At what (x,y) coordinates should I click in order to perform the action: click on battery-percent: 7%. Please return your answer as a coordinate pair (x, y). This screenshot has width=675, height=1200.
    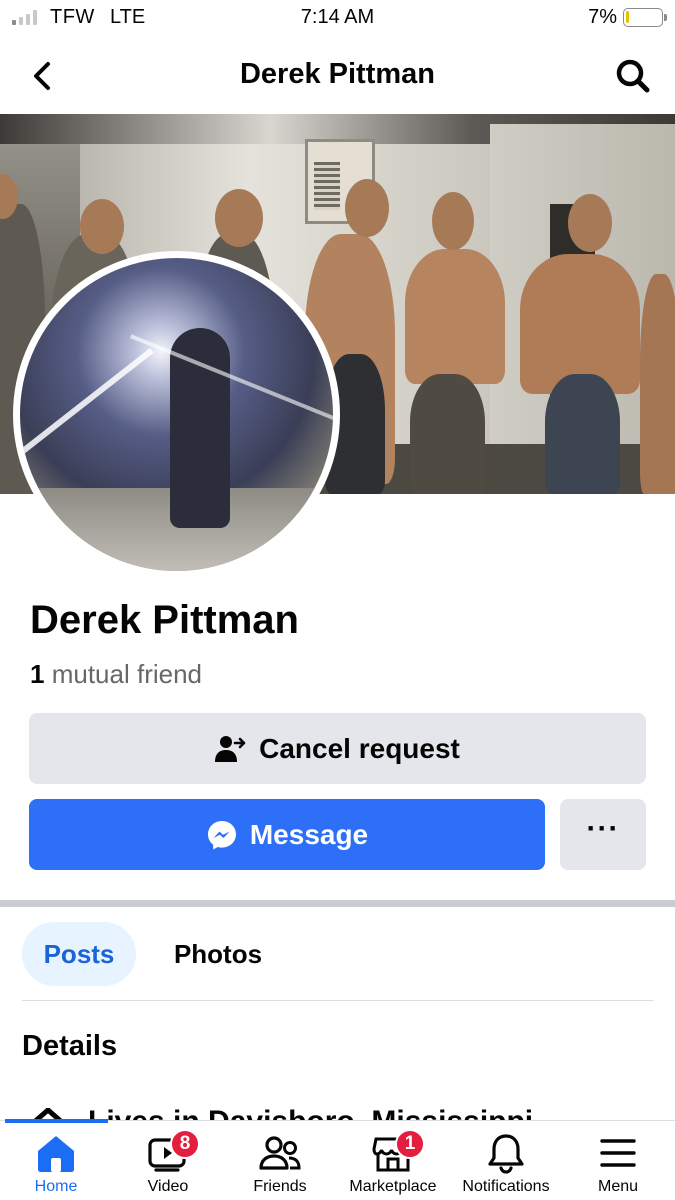
    Looking at the image, I should click on (602, 17).